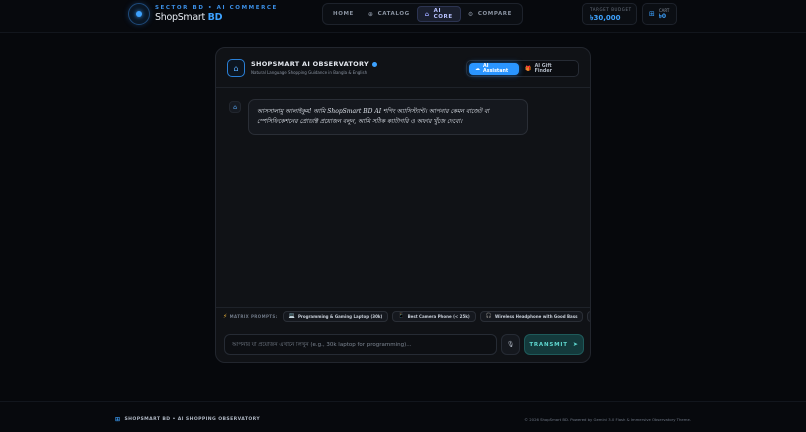 This screenshot has height=432, width=806. I want to click on catalog-icon: ⊕, so click(370, 14).